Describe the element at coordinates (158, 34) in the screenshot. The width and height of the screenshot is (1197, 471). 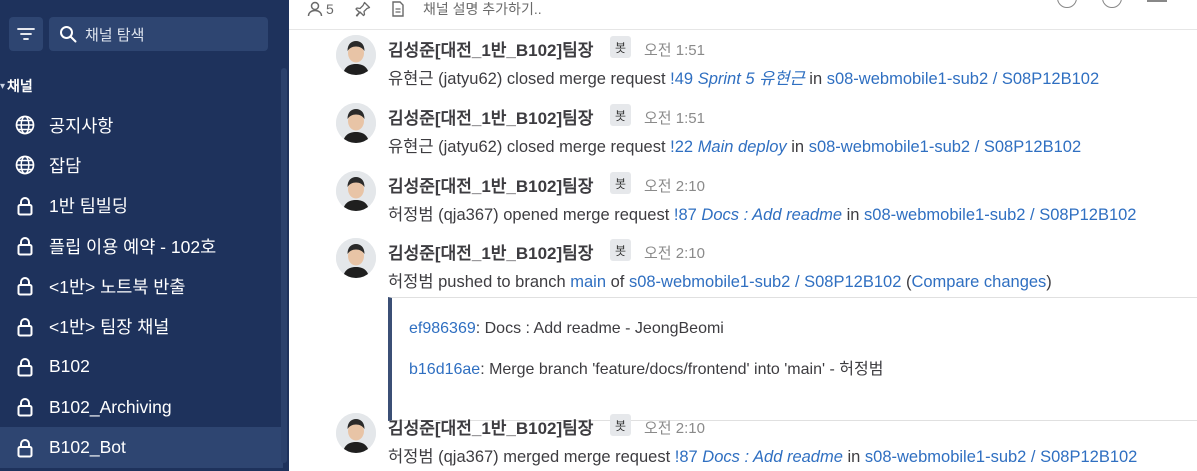
I see `channel-search-input: 채널 탐색` at that location.